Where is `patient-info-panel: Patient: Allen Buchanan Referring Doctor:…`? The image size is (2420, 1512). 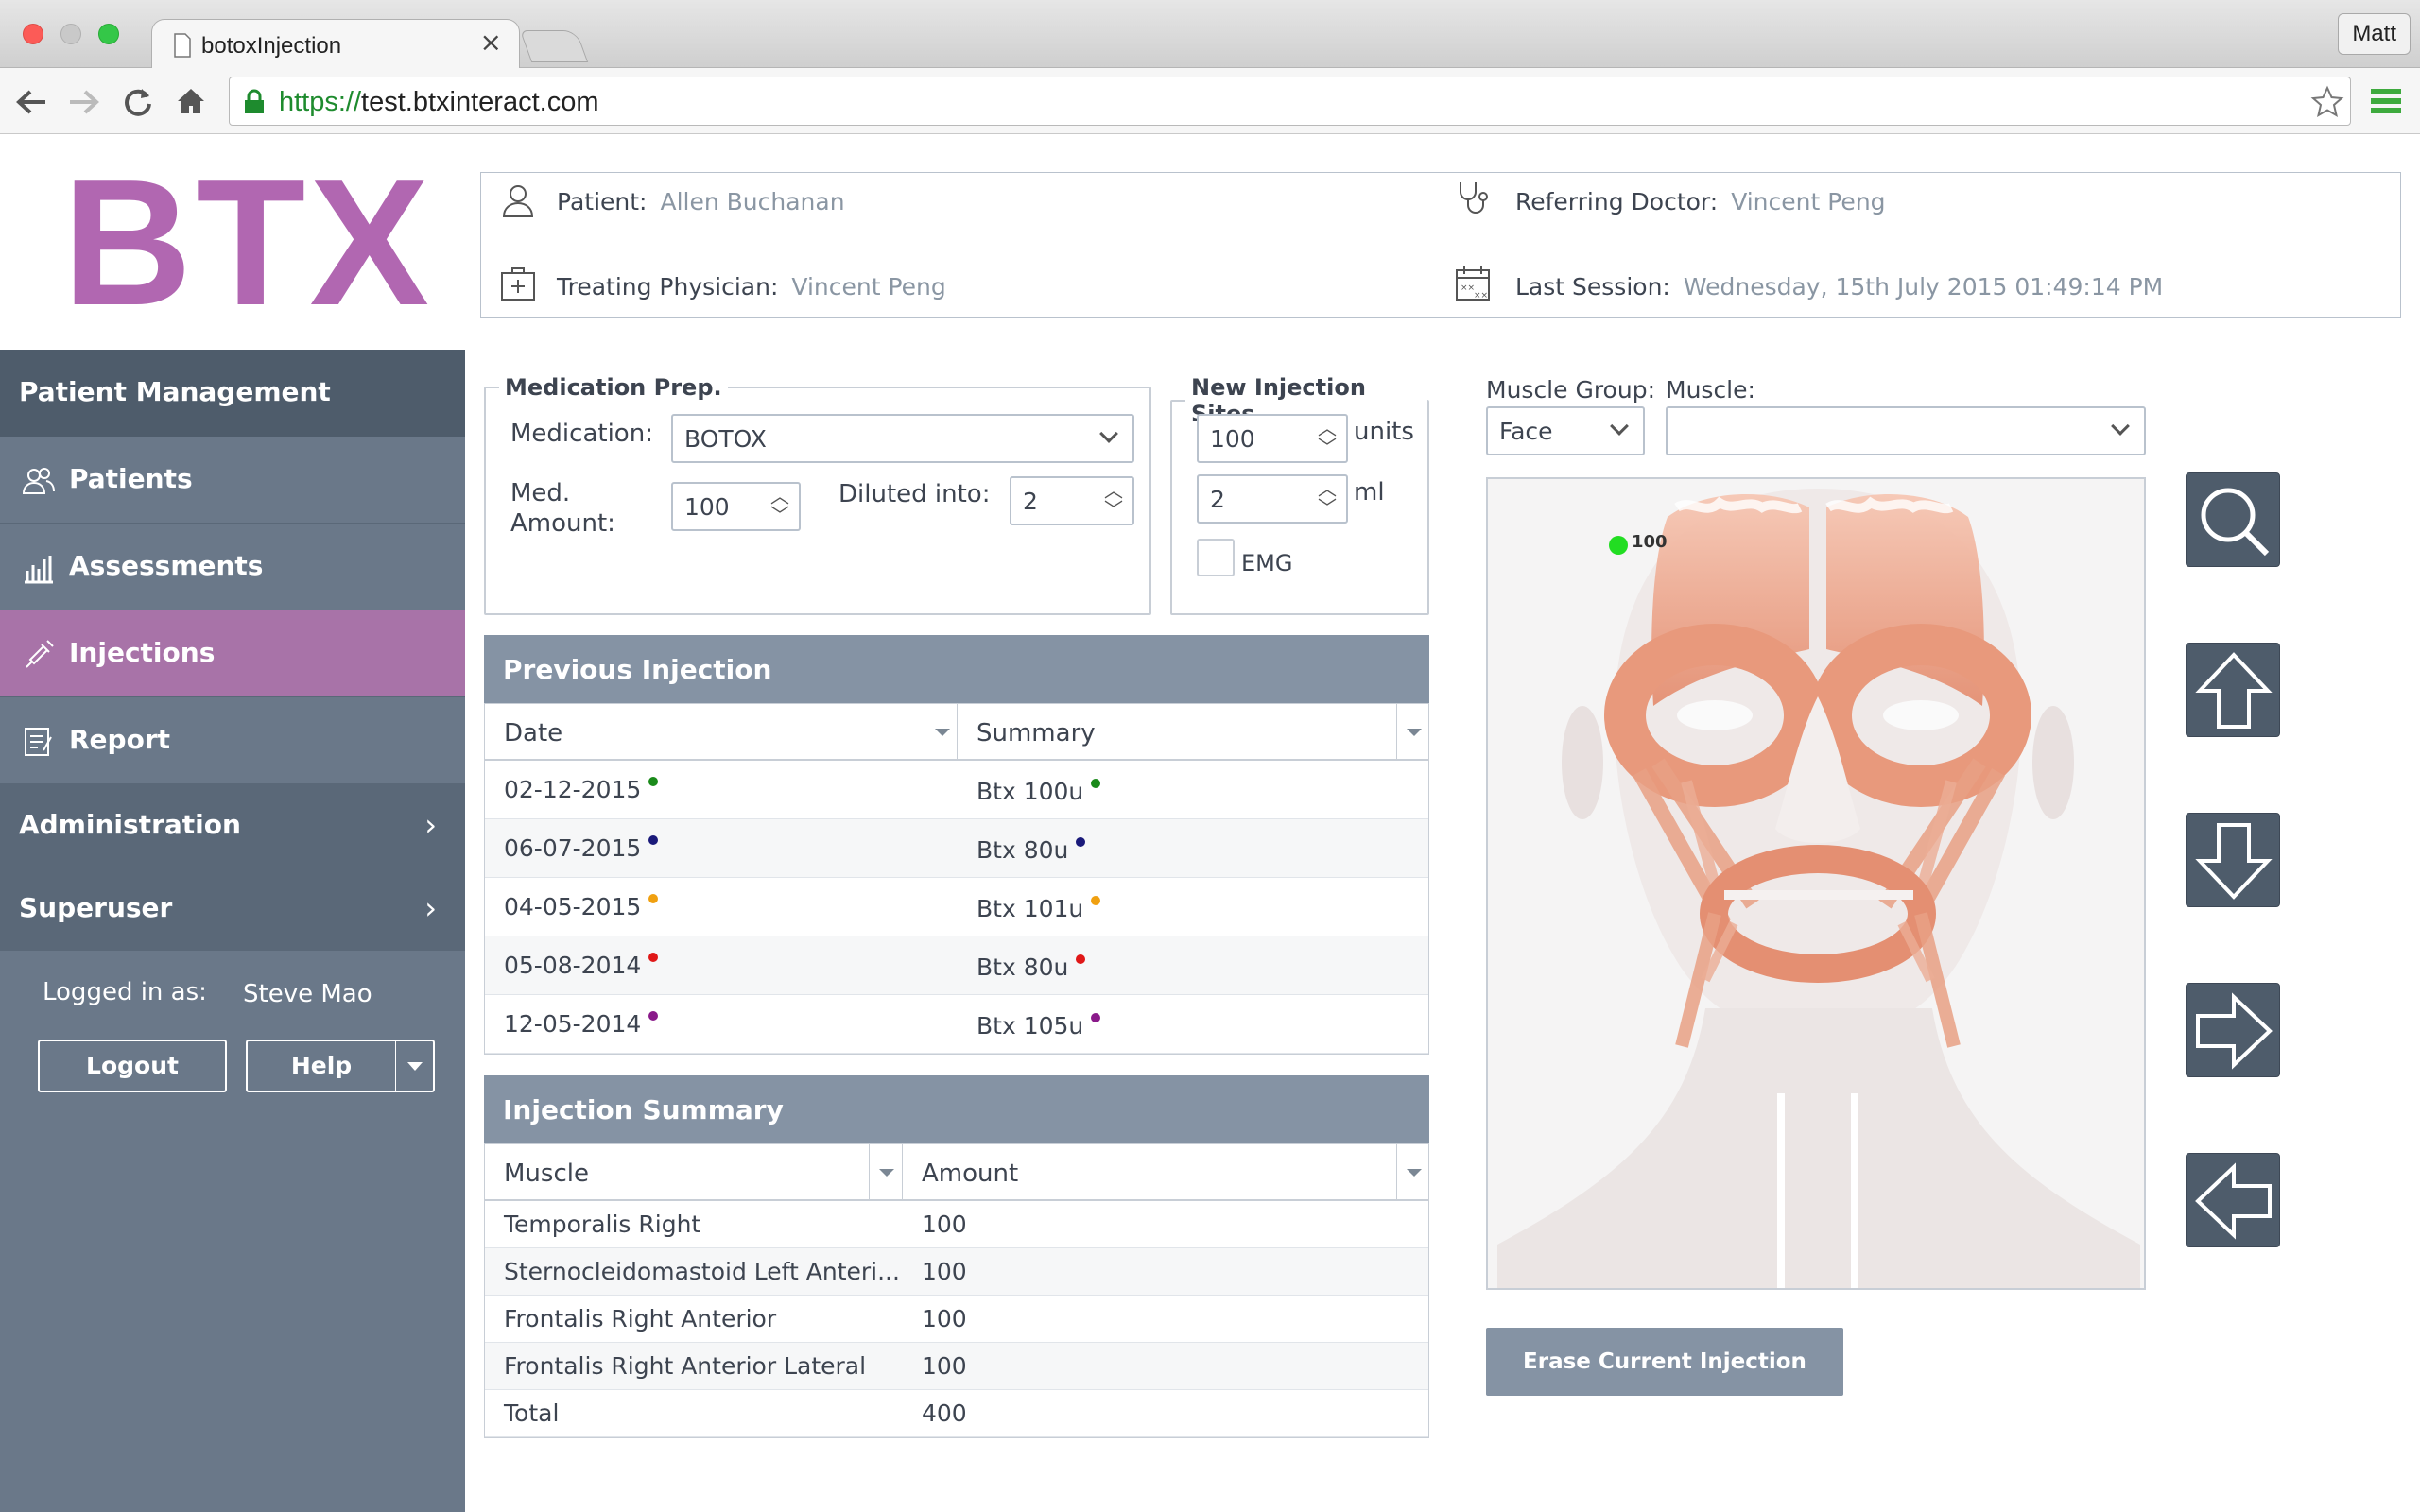 patient-info-panel: Patient: Allen Buchanan Referring Doctor:… is located at coordinates (1440, 245).